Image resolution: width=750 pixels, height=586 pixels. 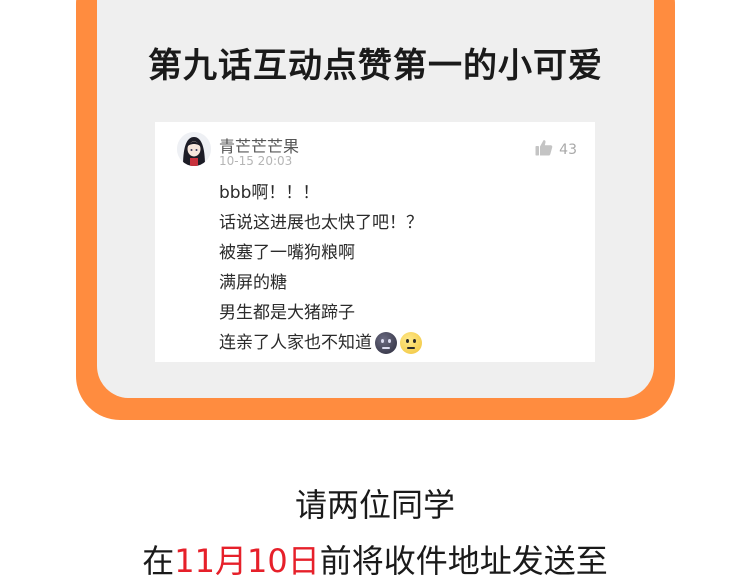 I want to click on comment-line: 满屏的糖, so click(x=253, y=283).